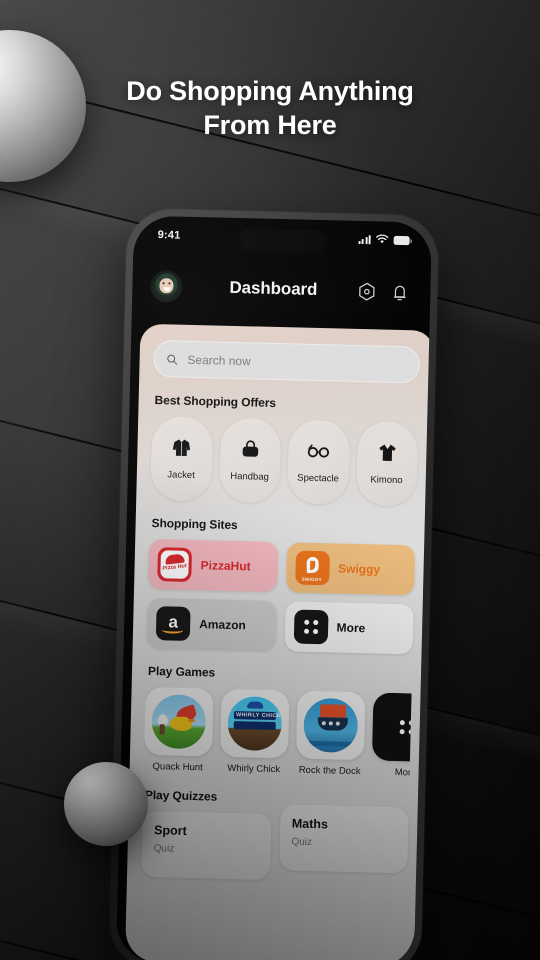  I want to click on swiggy-logo-icon: SWIGGY, so click(312, 568).